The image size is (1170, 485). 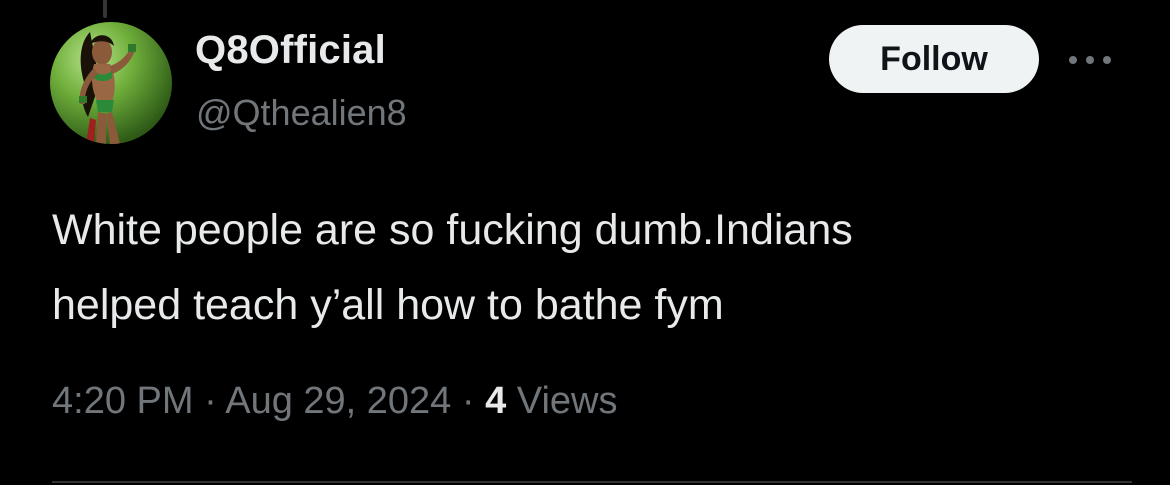 What do you see at coordinates (107, 88) in the screenshot?
I see `character-avatar-icon` at bounding box center [107, 88].